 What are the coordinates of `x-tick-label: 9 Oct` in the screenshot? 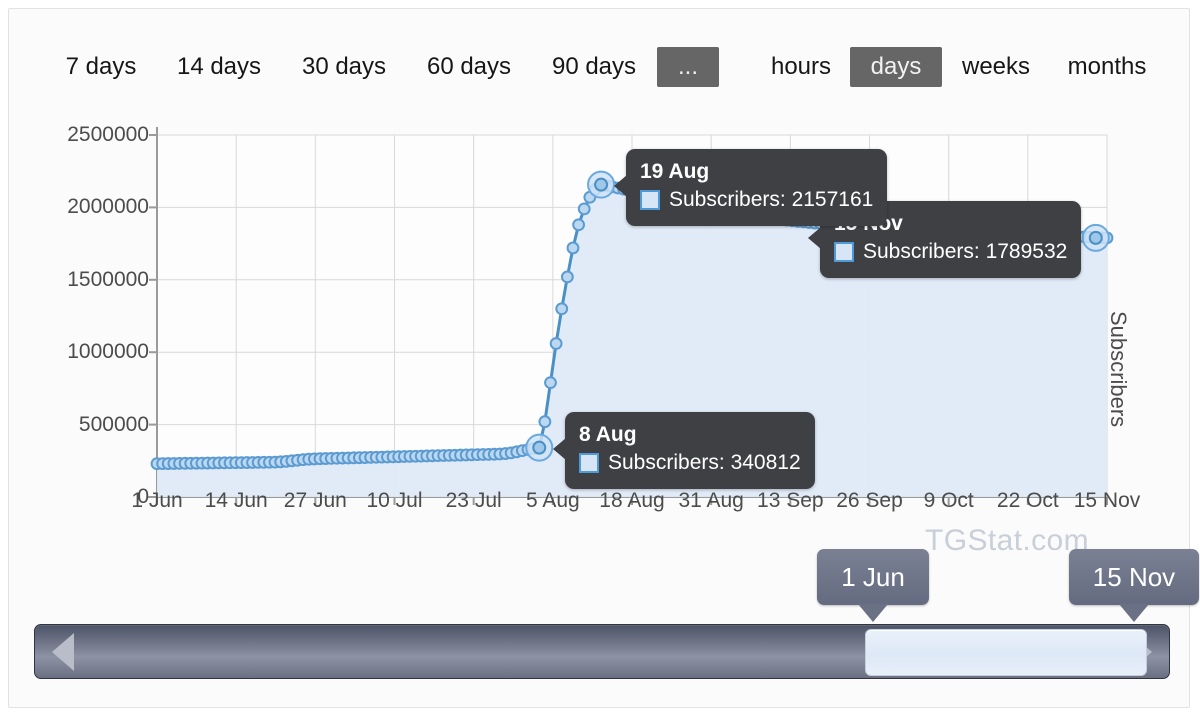 It's located at (948, 500).